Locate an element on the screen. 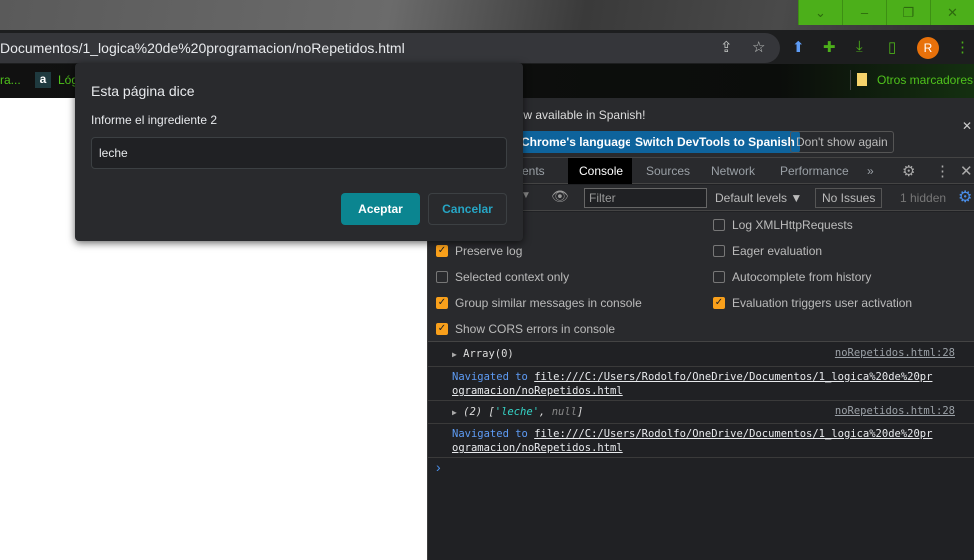  checkbox-label: Log XMLHttpRequests is located at coordinates (792, 225).